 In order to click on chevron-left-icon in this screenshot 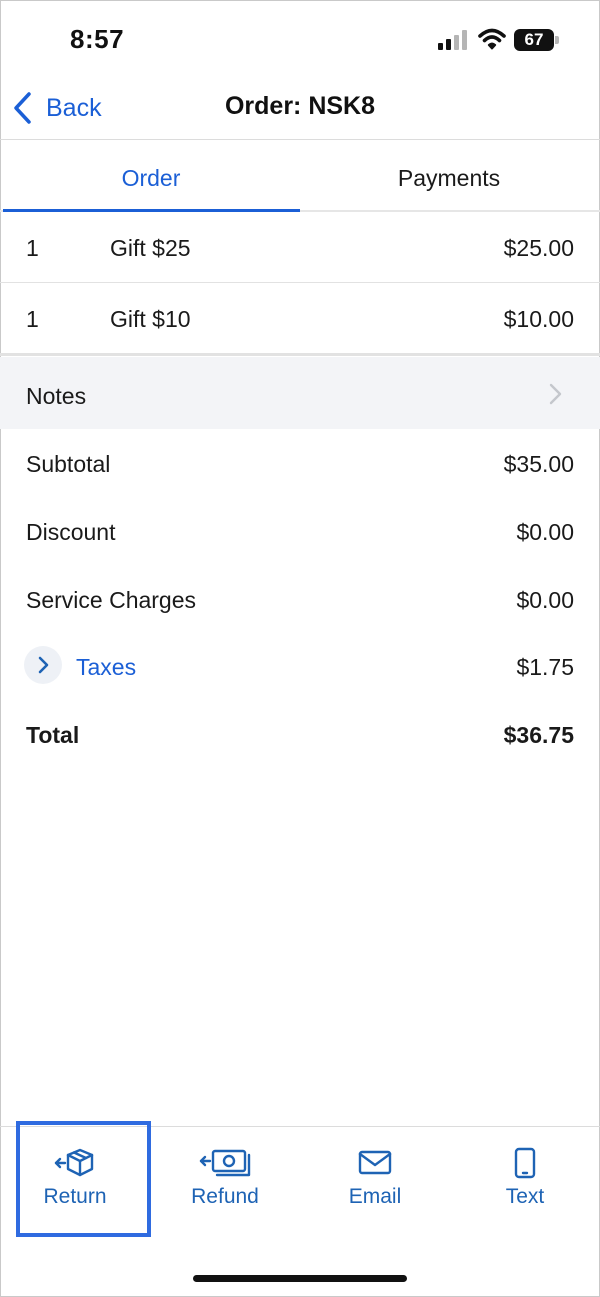, I will do `click(22, 108)`.